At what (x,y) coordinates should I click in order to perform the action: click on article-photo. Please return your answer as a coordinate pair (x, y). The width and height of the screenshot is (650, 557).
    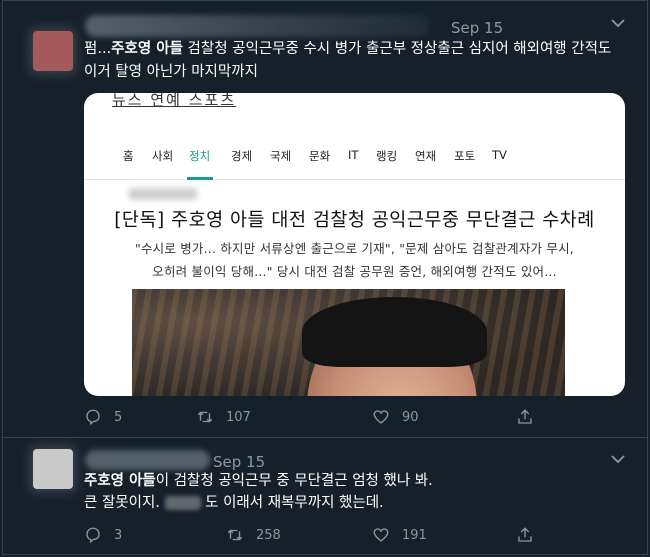
    Looking at the image, I should click on (348, 342).